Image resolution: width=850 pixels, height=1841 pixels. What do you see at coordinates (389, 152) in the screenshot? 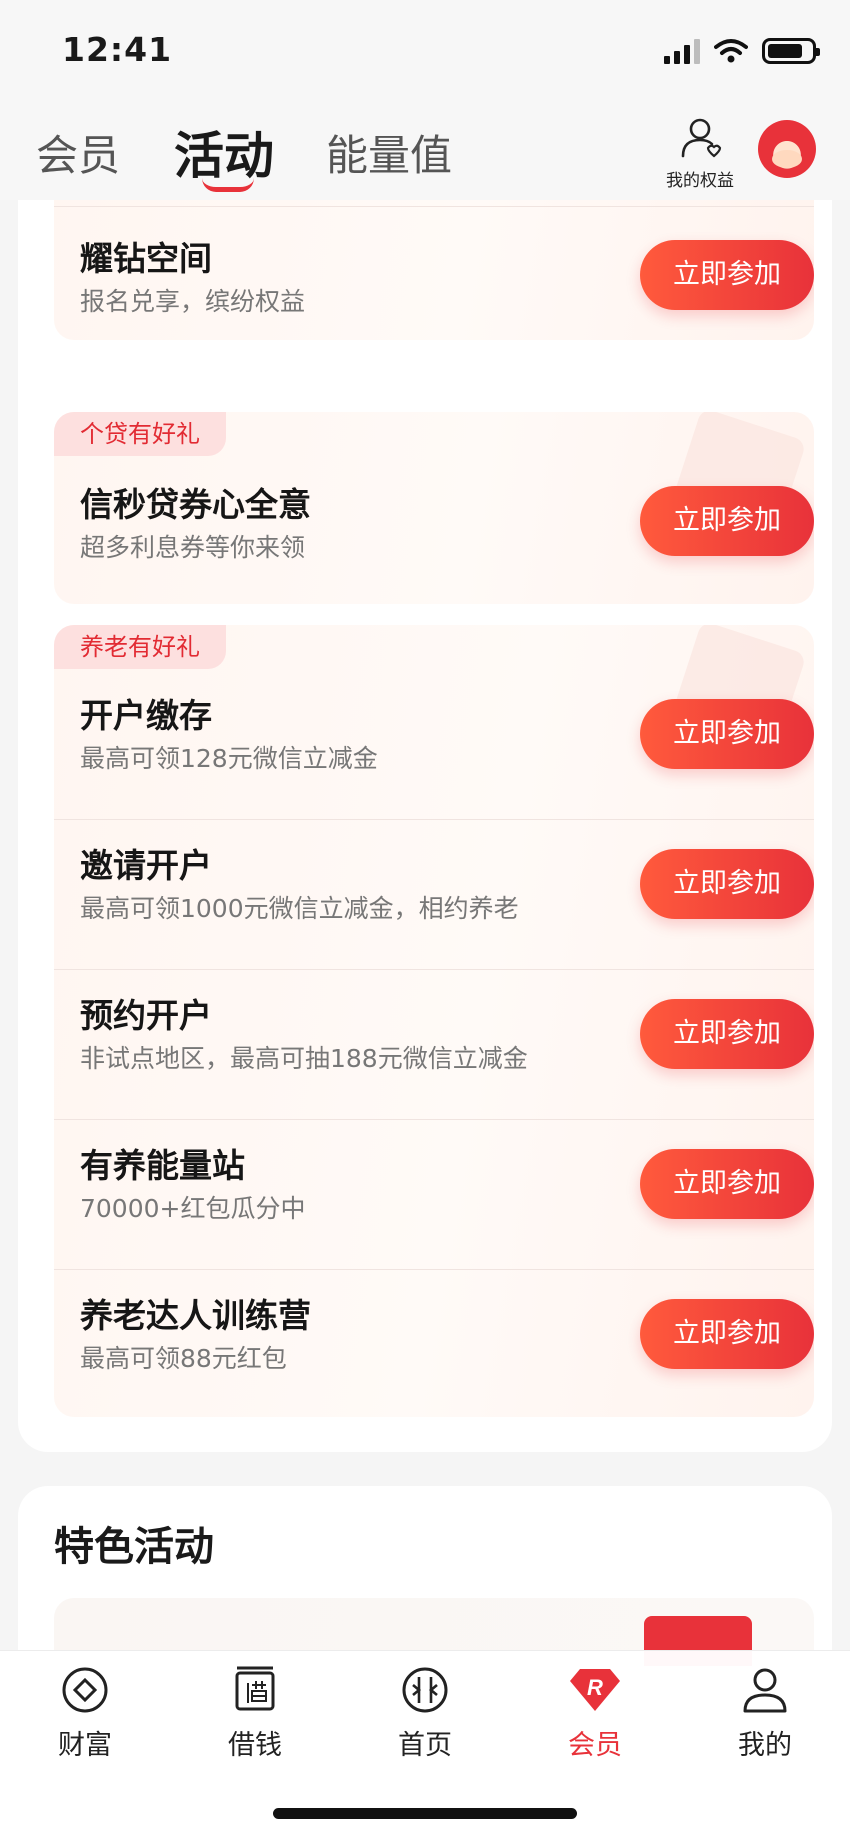
I see `tab-energy: 能量值` at bounding box center [389, 152].